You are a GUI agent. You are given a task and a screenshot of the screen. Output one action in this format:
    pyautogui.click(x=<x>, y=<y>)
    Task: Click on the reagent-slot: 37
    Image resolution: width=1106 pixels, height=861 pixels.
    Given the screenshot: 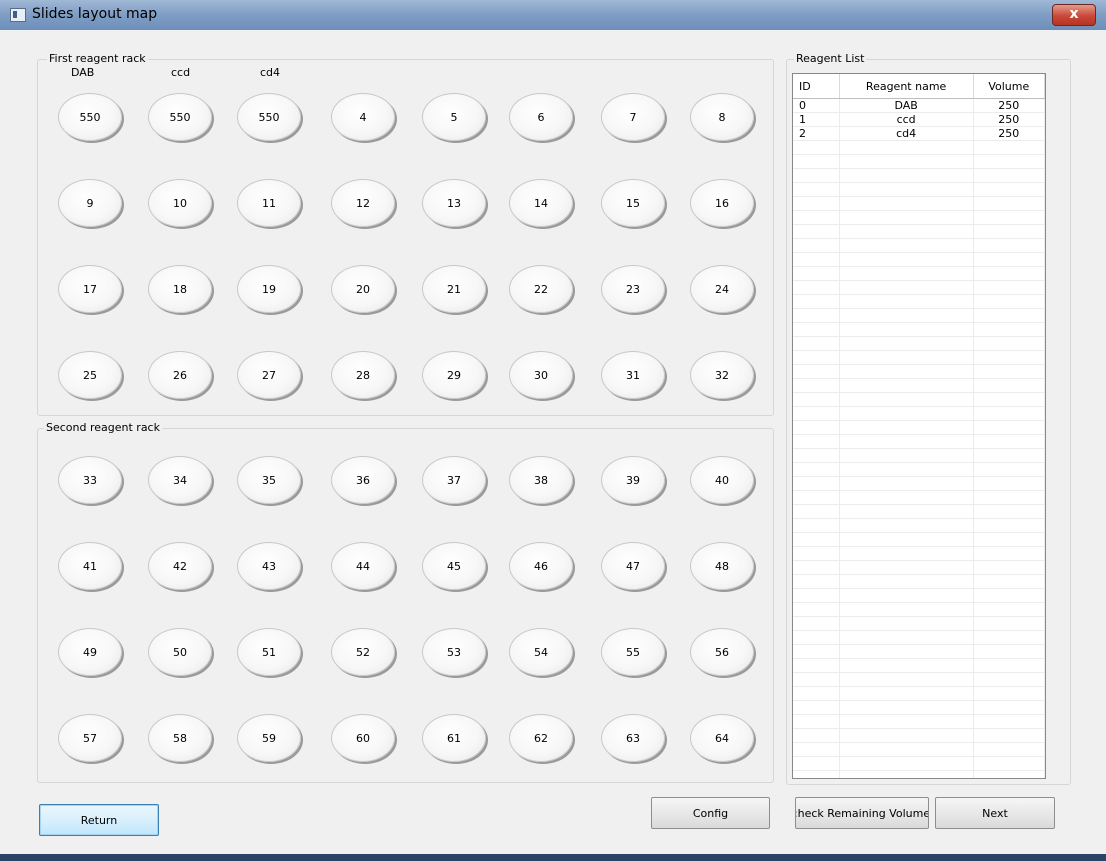 What is the action you would take?
    pyautogui.click(x=454, y=480)
    